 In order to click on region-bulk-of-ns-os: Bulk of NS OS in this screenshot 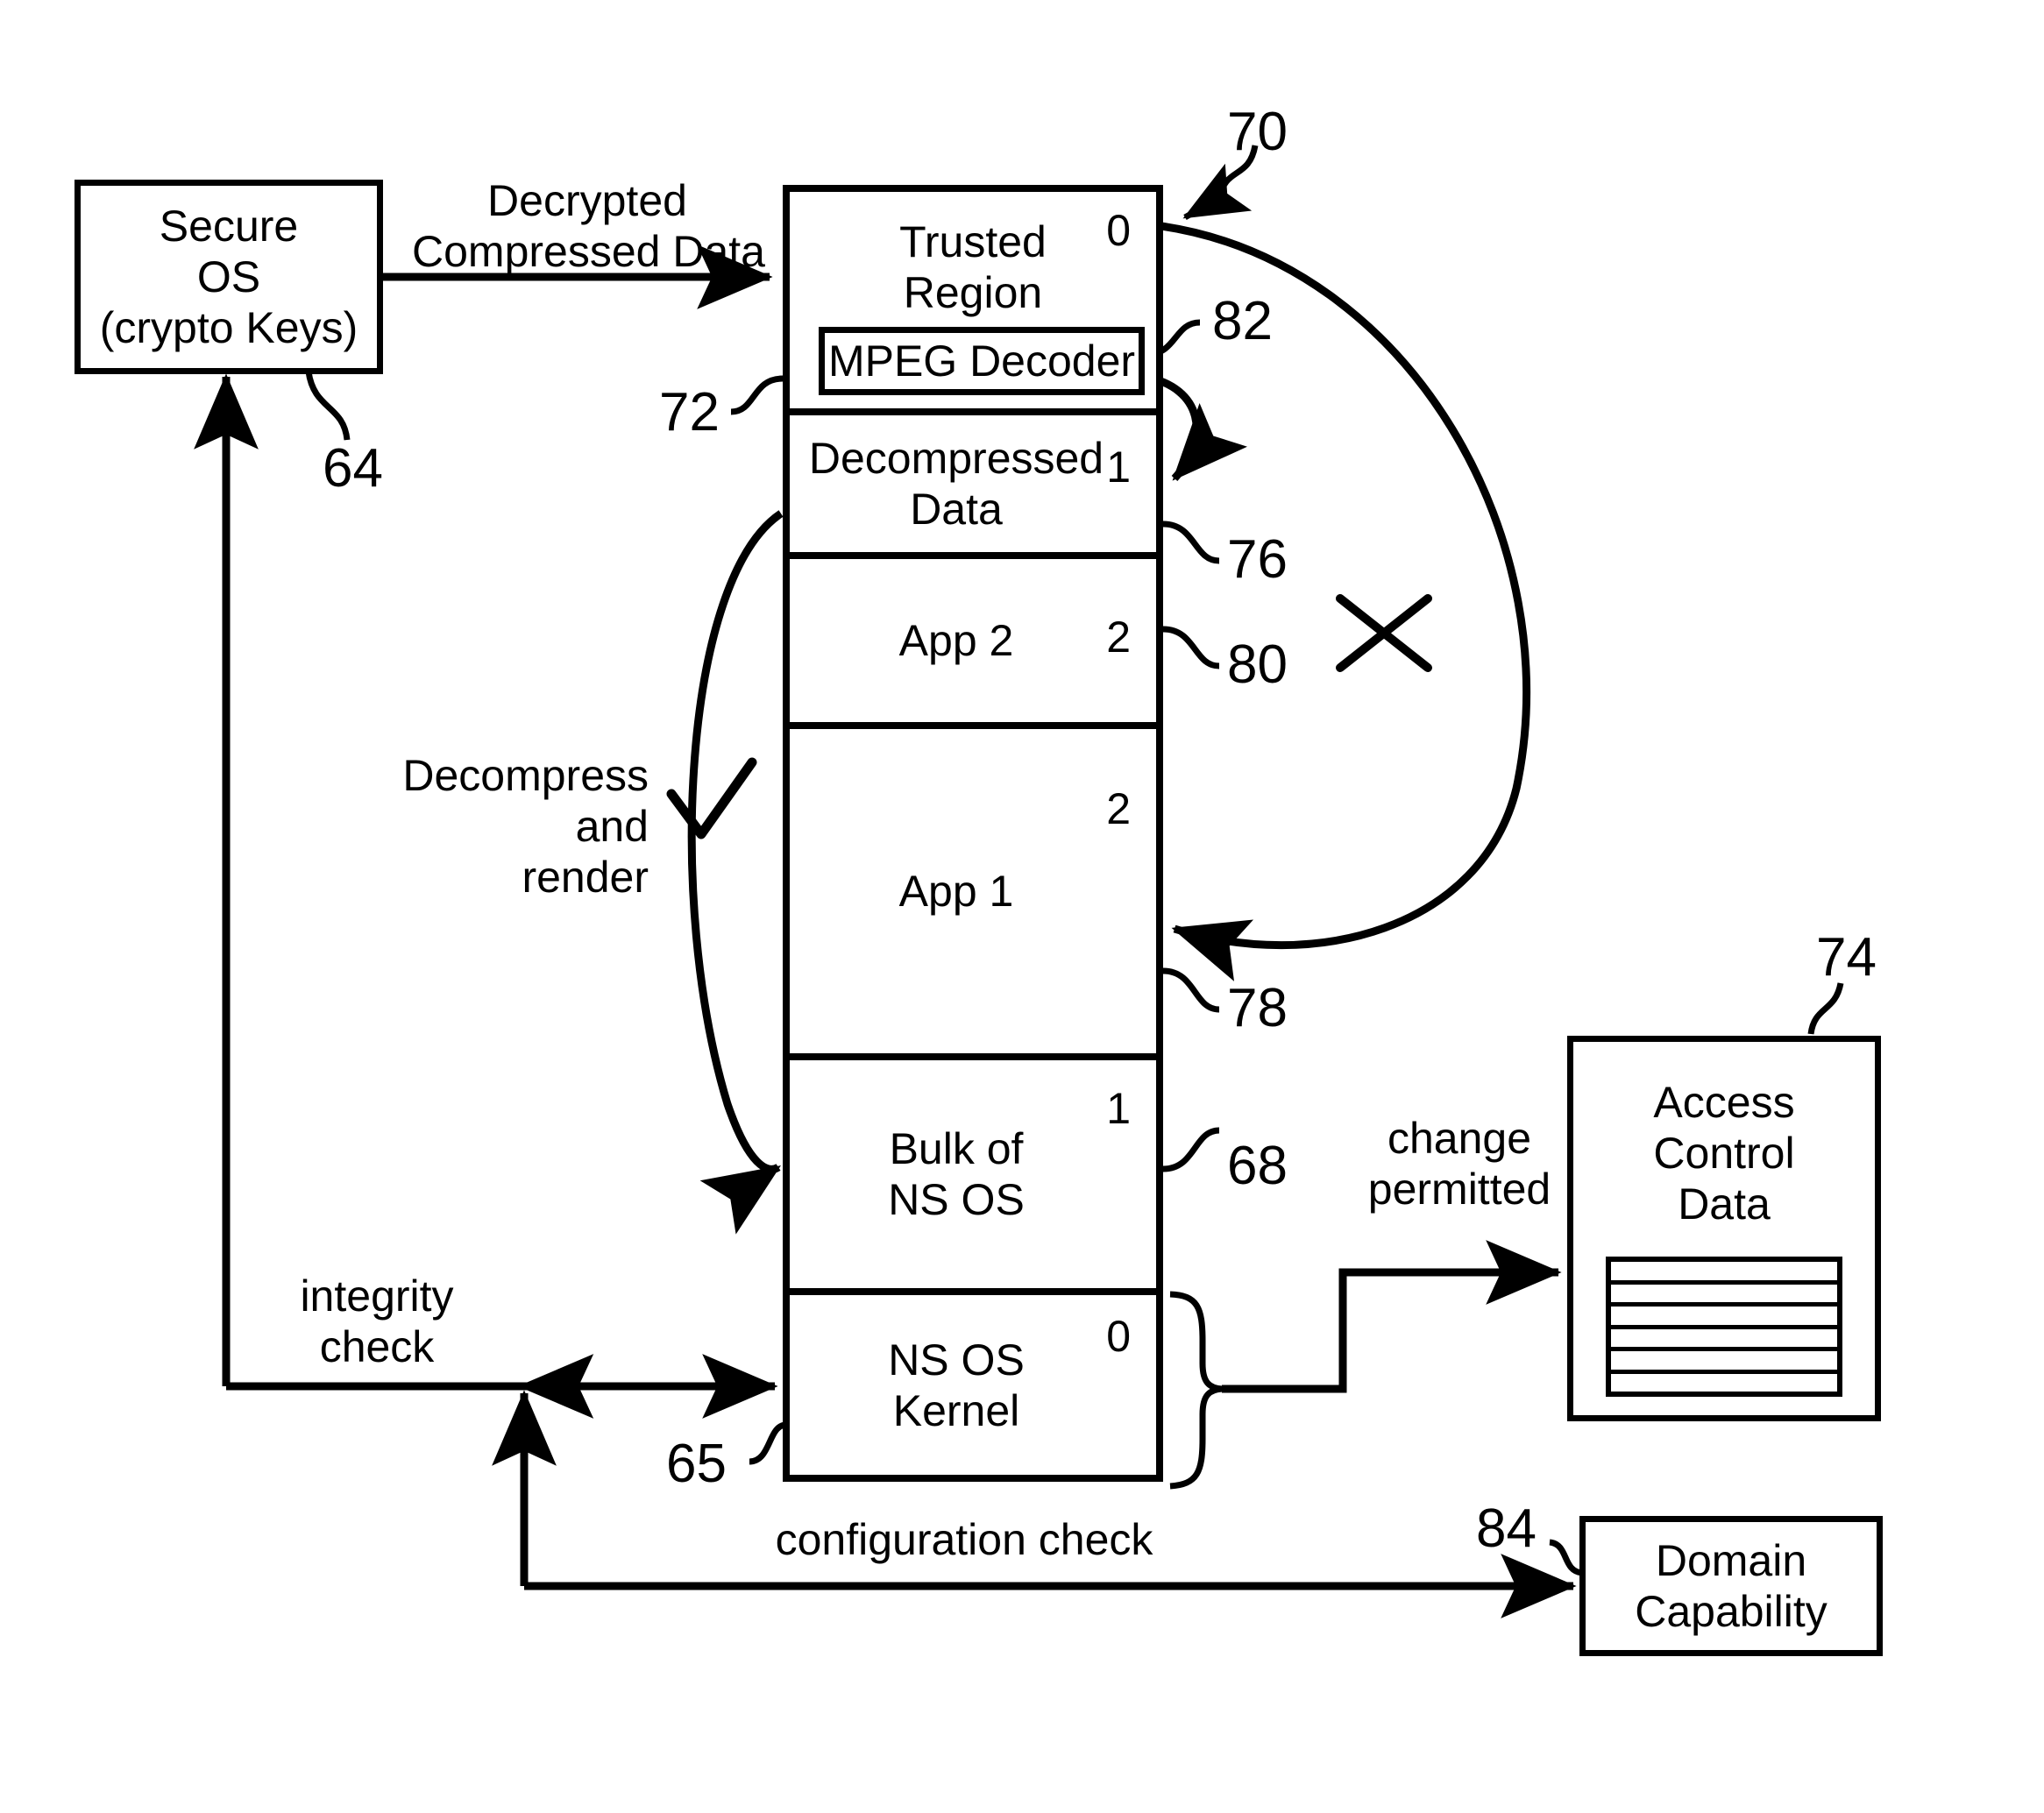, I will do `click(956, 1174)`.